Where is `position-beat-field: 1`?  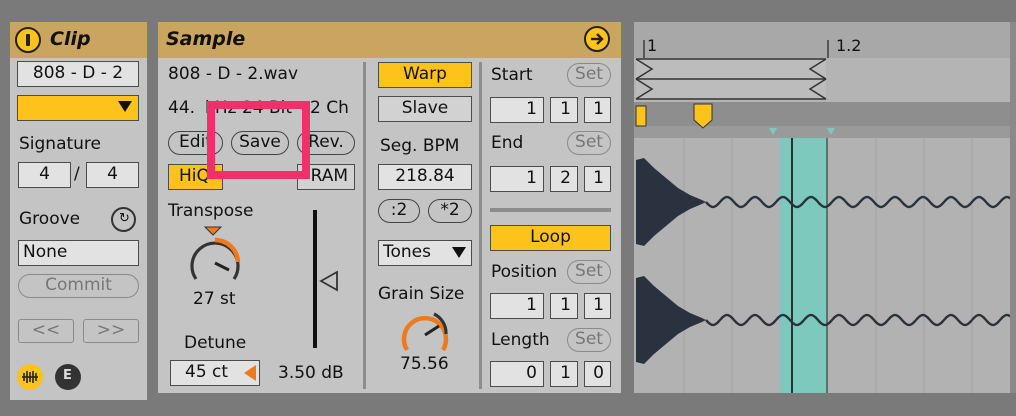
position-beat-field: 1 is located at coordinates (564, 306).